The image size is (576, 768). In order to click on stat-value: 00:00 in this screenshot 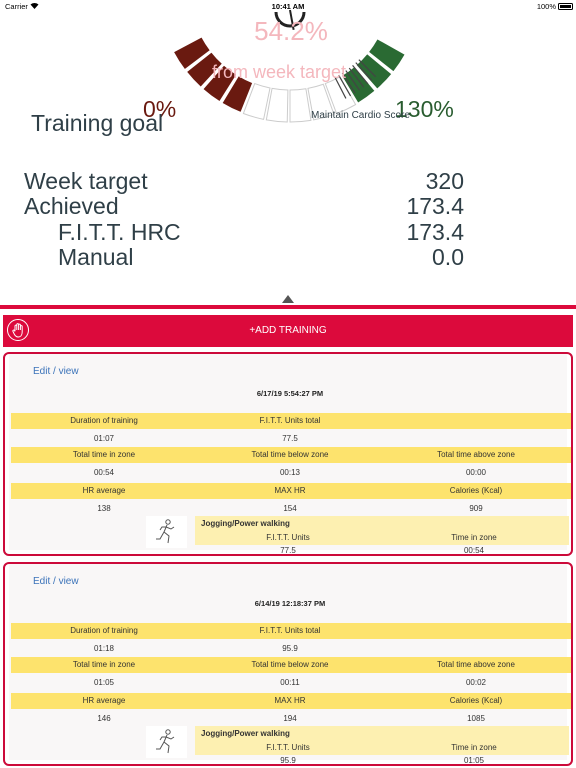, I will do `click(476, 472)`.